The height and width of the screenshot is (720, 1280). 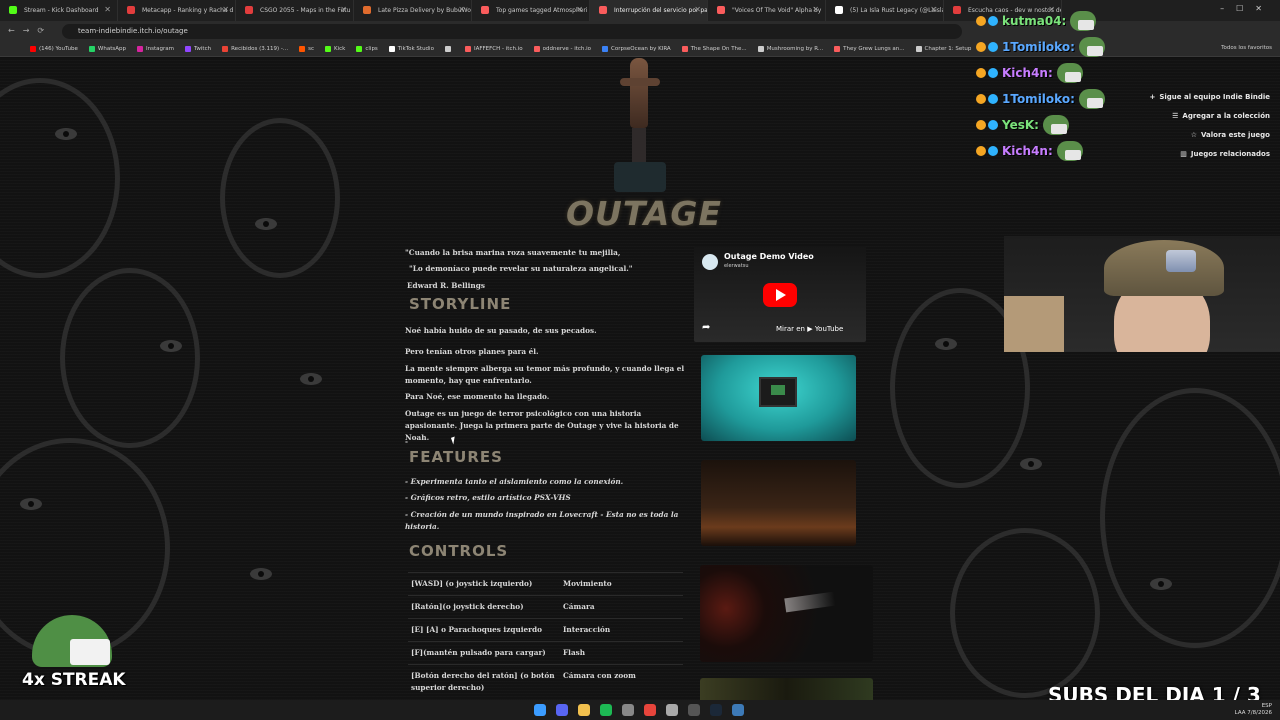 I want to click on add-to-collection-button: ☰ Agregar a la colección, so click(x=1207, y=116).